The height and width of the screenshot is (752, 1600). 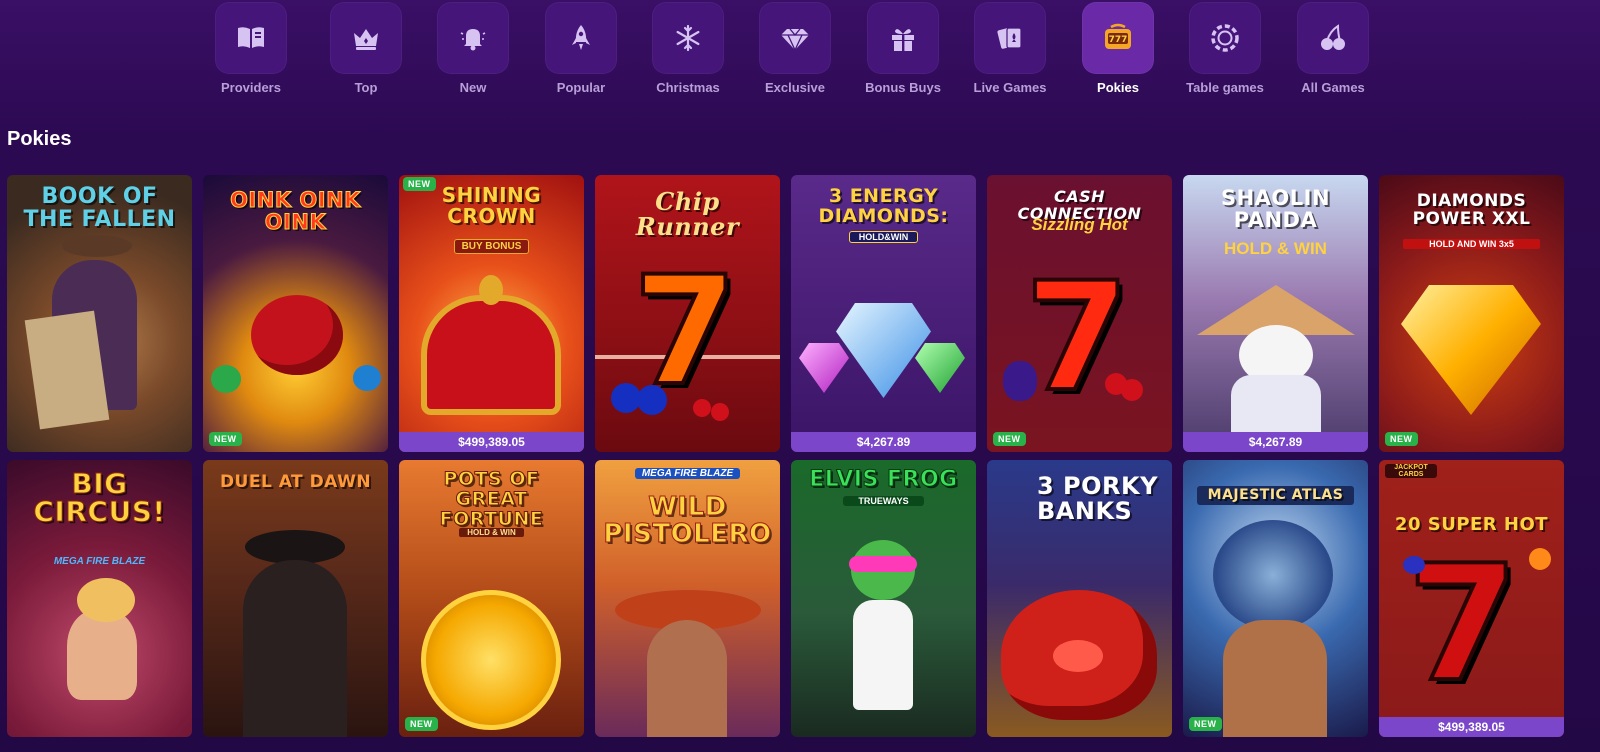 I want to click on game-title: SHAOLIN PANDA, so click(x=1275, y=209).